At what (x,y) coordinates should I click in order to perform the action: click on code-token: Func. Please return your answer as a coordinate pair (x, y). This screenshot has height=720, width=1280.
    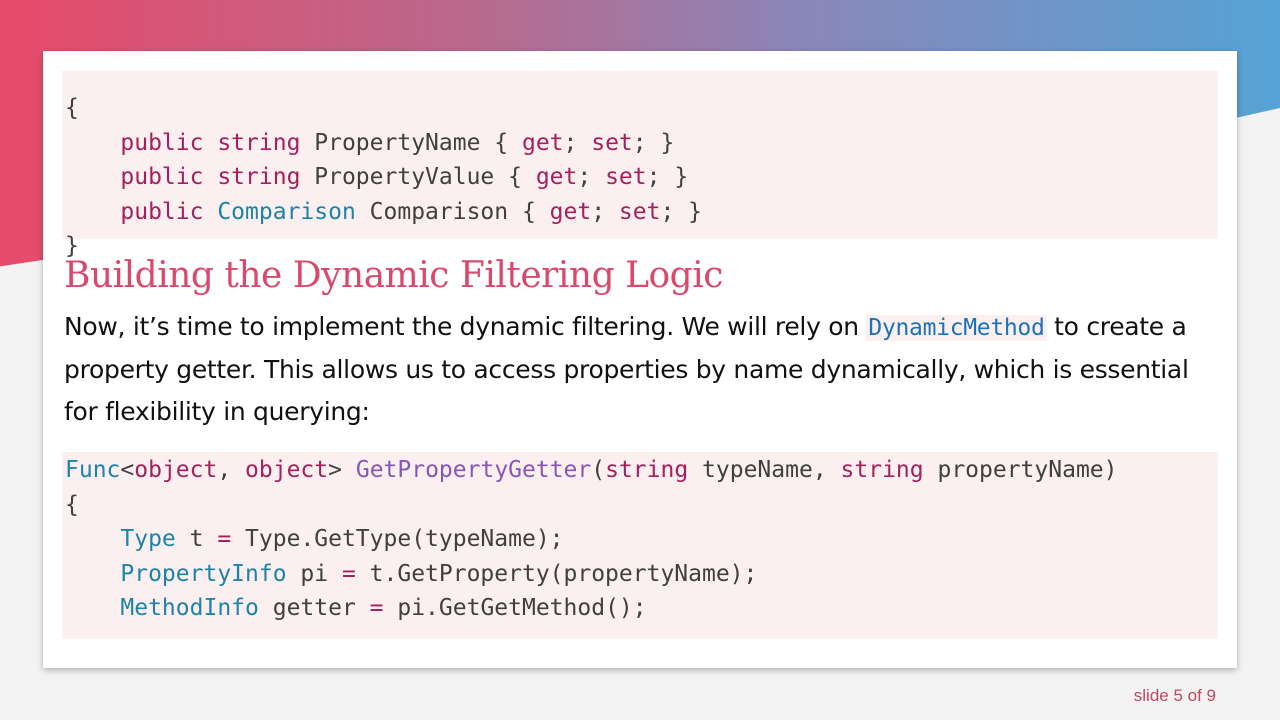
    Looking at the image, I should click on (93, 470).